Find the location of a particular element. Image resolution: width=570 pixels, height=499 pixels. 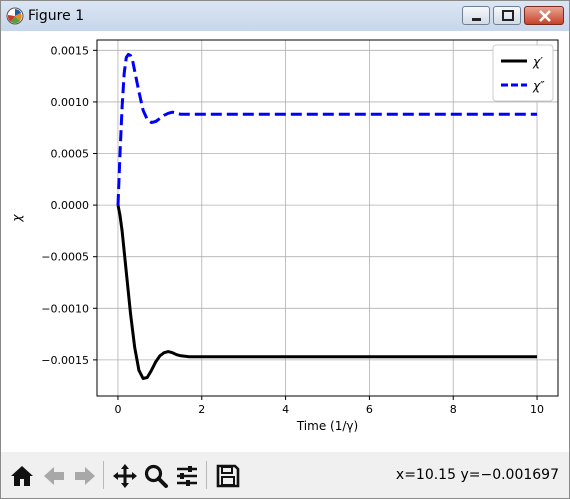

save-icon is located at coordinates (228, 476).